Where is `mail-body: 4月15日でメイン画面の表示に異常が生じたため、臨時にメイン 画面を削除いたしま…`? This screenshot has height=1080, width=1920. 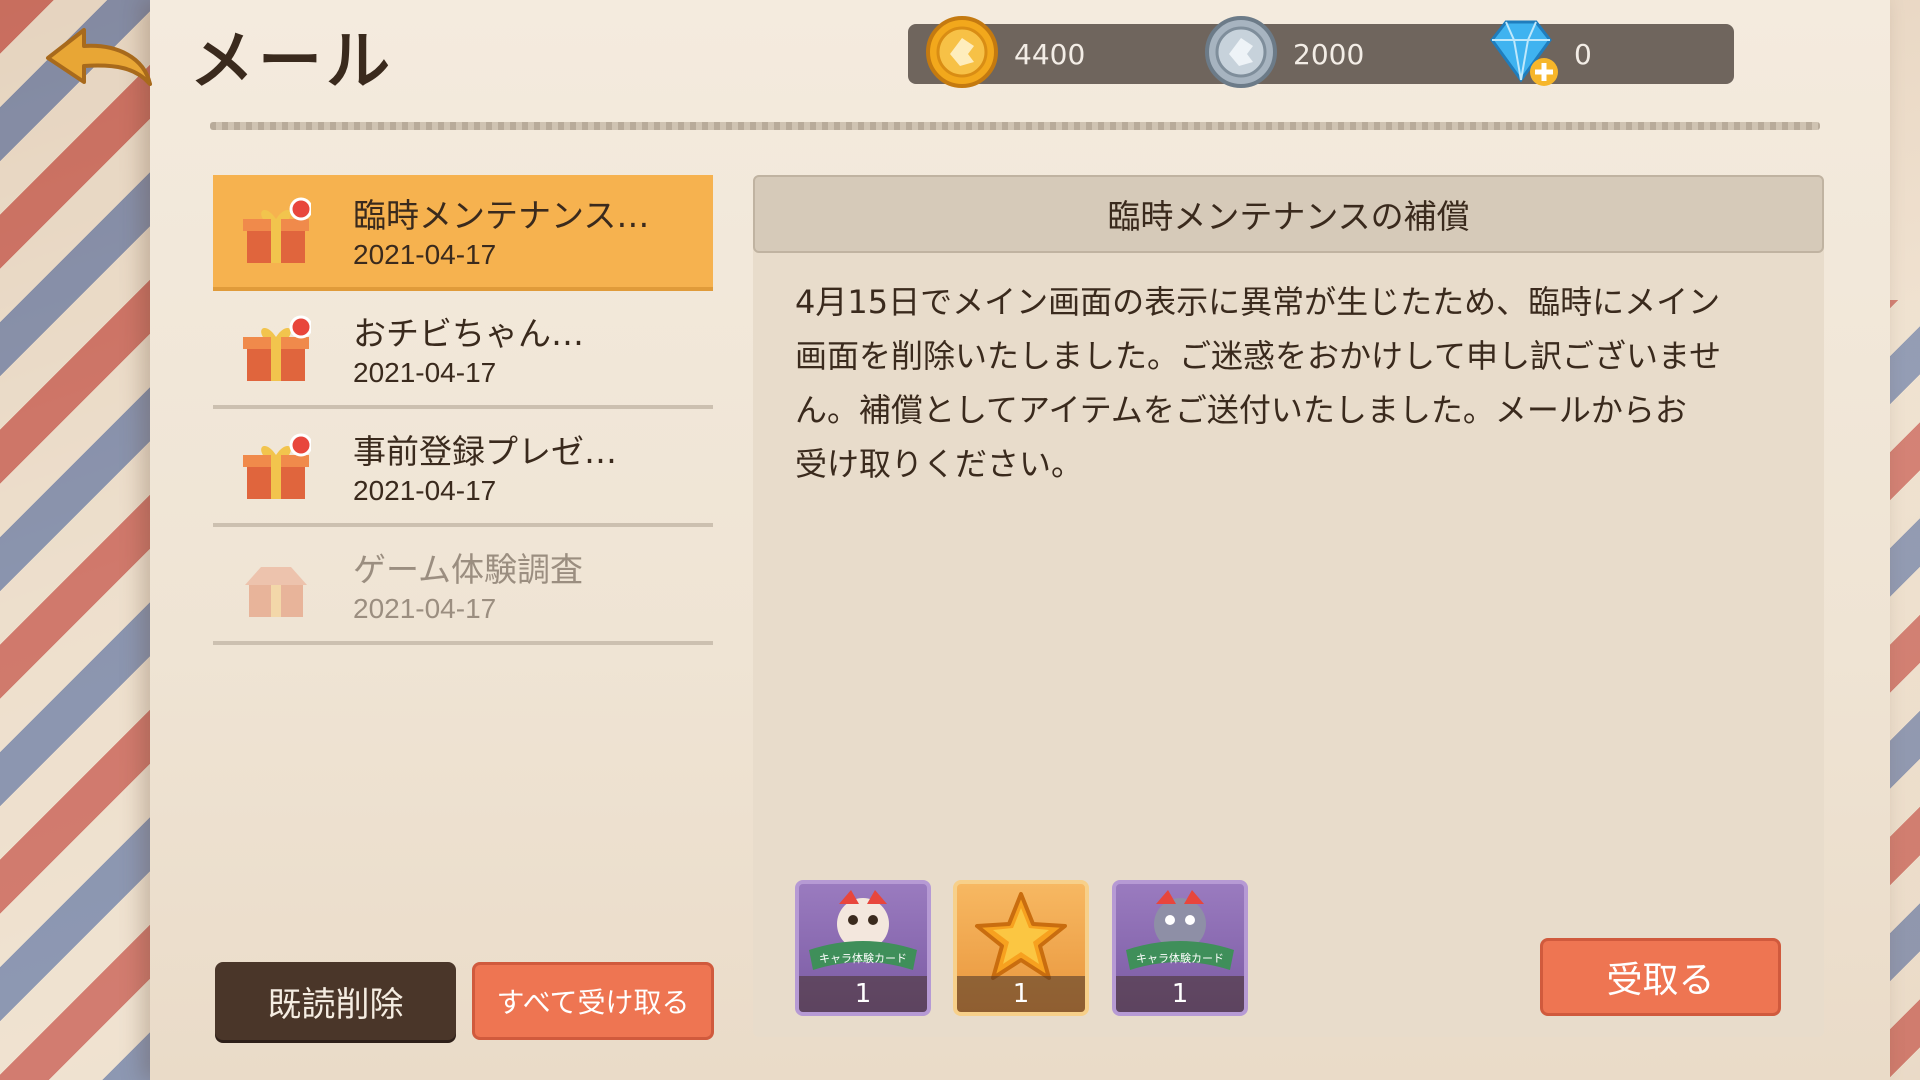
mail-body: 4月15日でメイン画面の表示に異常が生じたため、臨時にメイン 画面を削除いたしま… is located at coordinates (1258, 383).